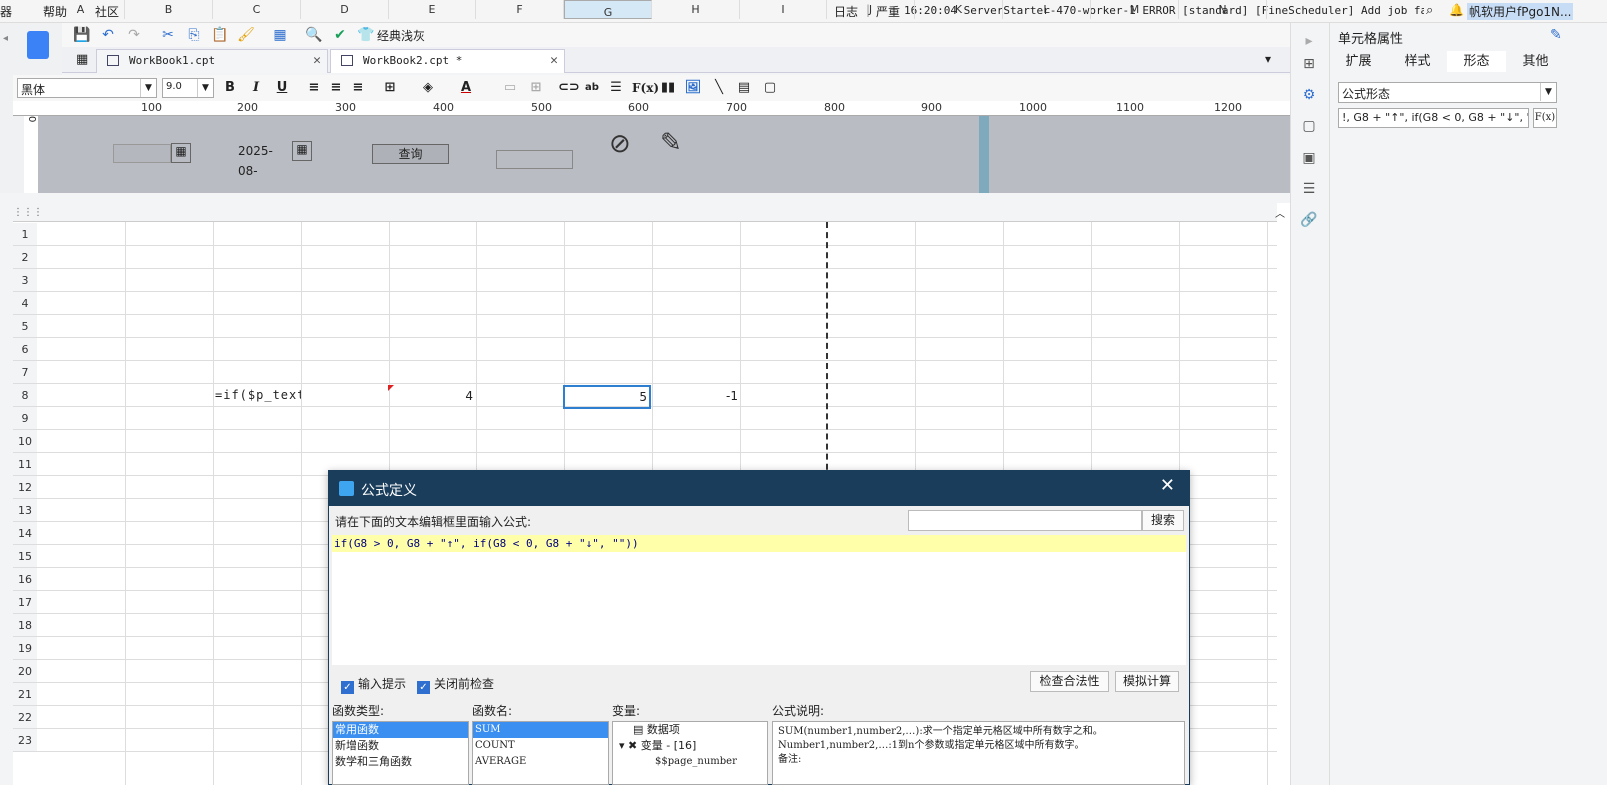  I want to click on collapse-icon: ◂, so click(5, 38).